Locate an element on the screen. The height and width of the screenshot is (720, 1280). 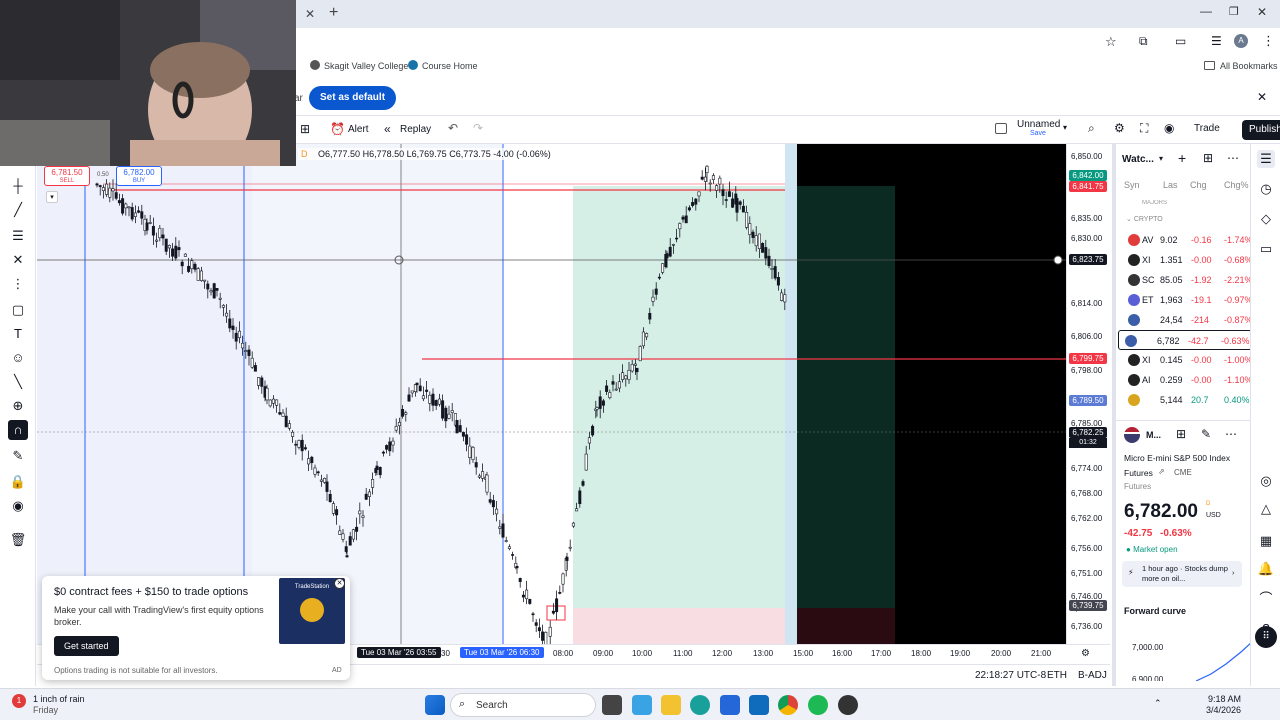
weather-icon: 1 is located at coordinates (19, 701).